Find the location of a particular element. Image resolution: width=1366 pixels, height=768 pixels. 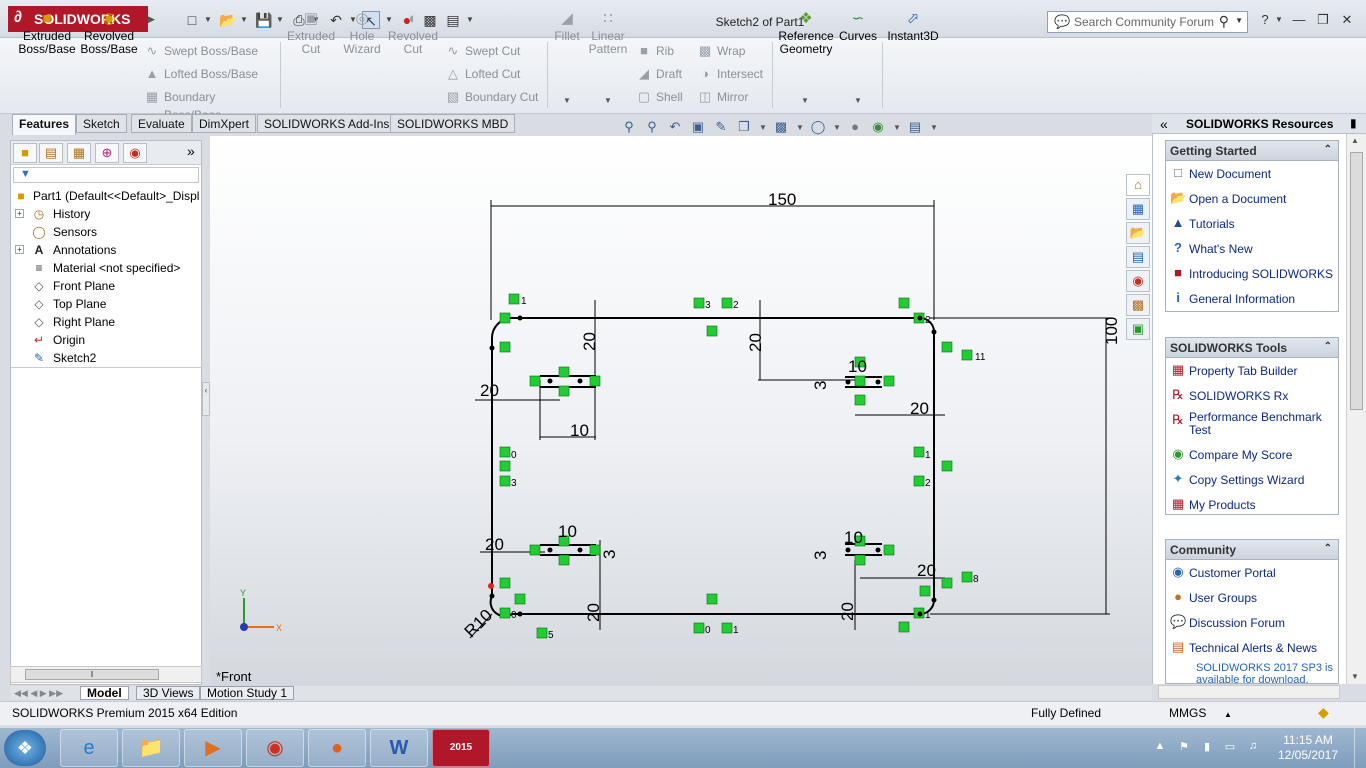

hole-wizard-button: ◎ Hole Wizard is located at coordinates (362, 33).